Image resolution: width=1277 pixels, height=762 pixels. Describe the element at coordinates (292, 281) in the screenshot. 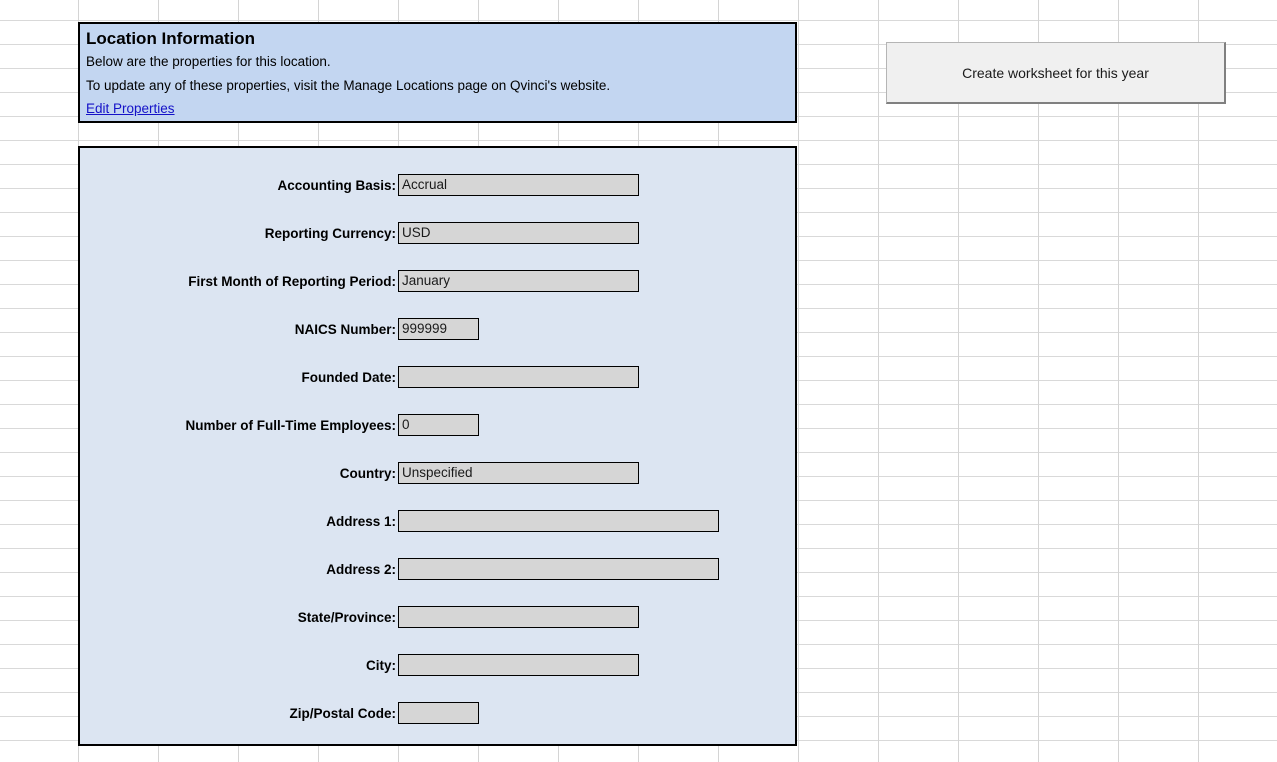

I see `property-label: First Month of Reporting Period:` at that location.